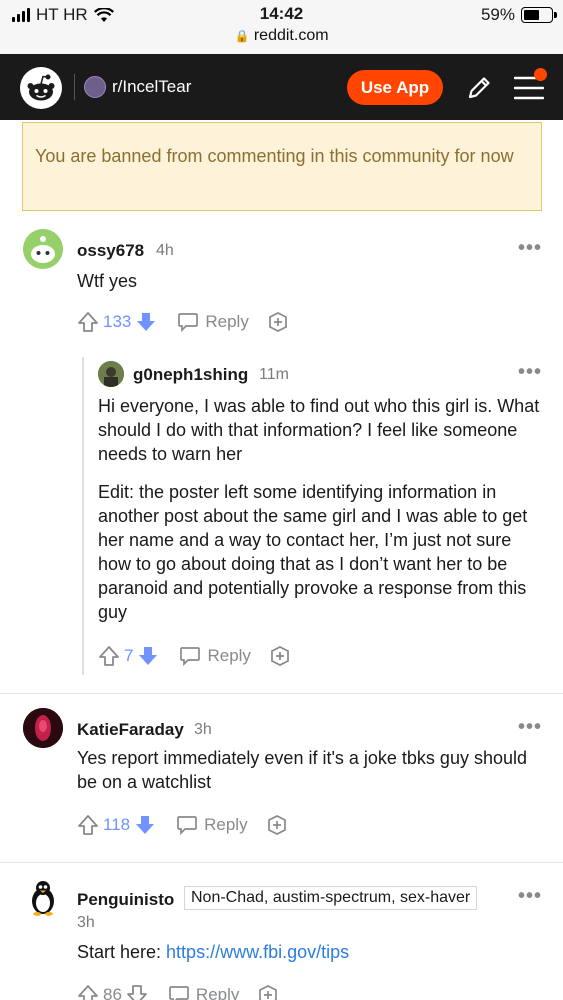 The width and height of the screenshot is (563, 1000). What do you see at coordinates (95, 87) in the screenshot?
I see `subreddit-icon` at bounding box center [95, 87].